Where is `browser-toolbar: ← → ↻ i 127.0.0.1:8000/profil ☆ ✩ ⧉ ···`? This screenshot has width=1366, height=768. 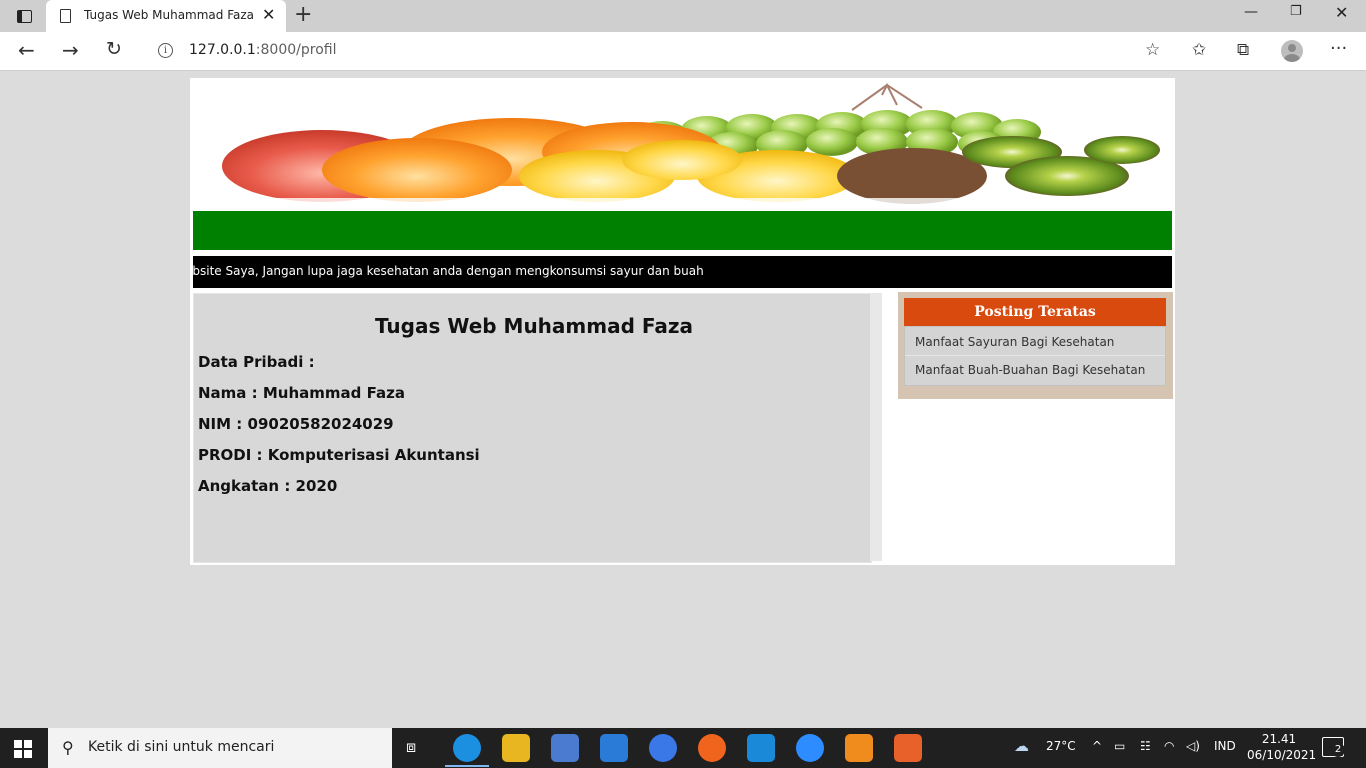
browser-toolbar: ← → ↻ i 127.0.0.1:8000/profil ☆ ✩ ⧉ ··· is located at coordinates (683, 51).